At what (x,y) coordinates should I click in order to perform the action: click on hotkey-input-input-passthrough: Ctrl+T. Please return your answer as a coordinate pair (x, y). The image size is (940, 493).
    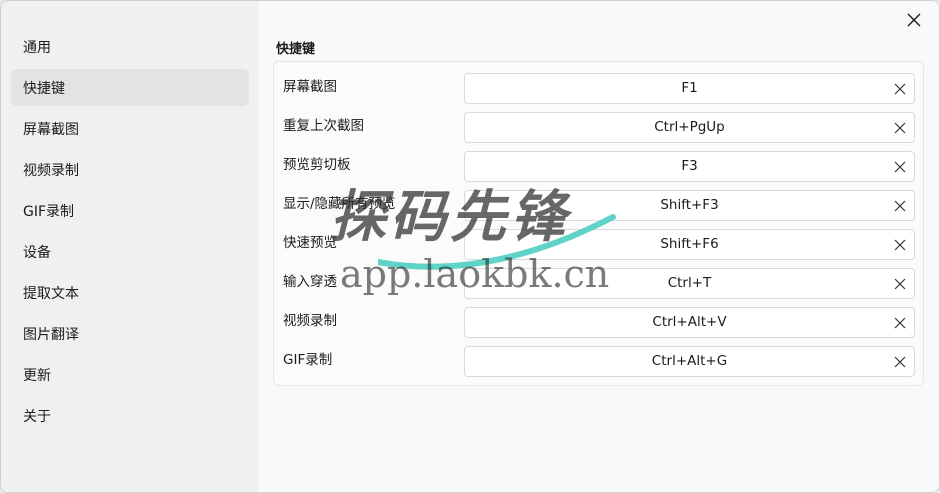
    Looking at the image, I should click on (689, 283).